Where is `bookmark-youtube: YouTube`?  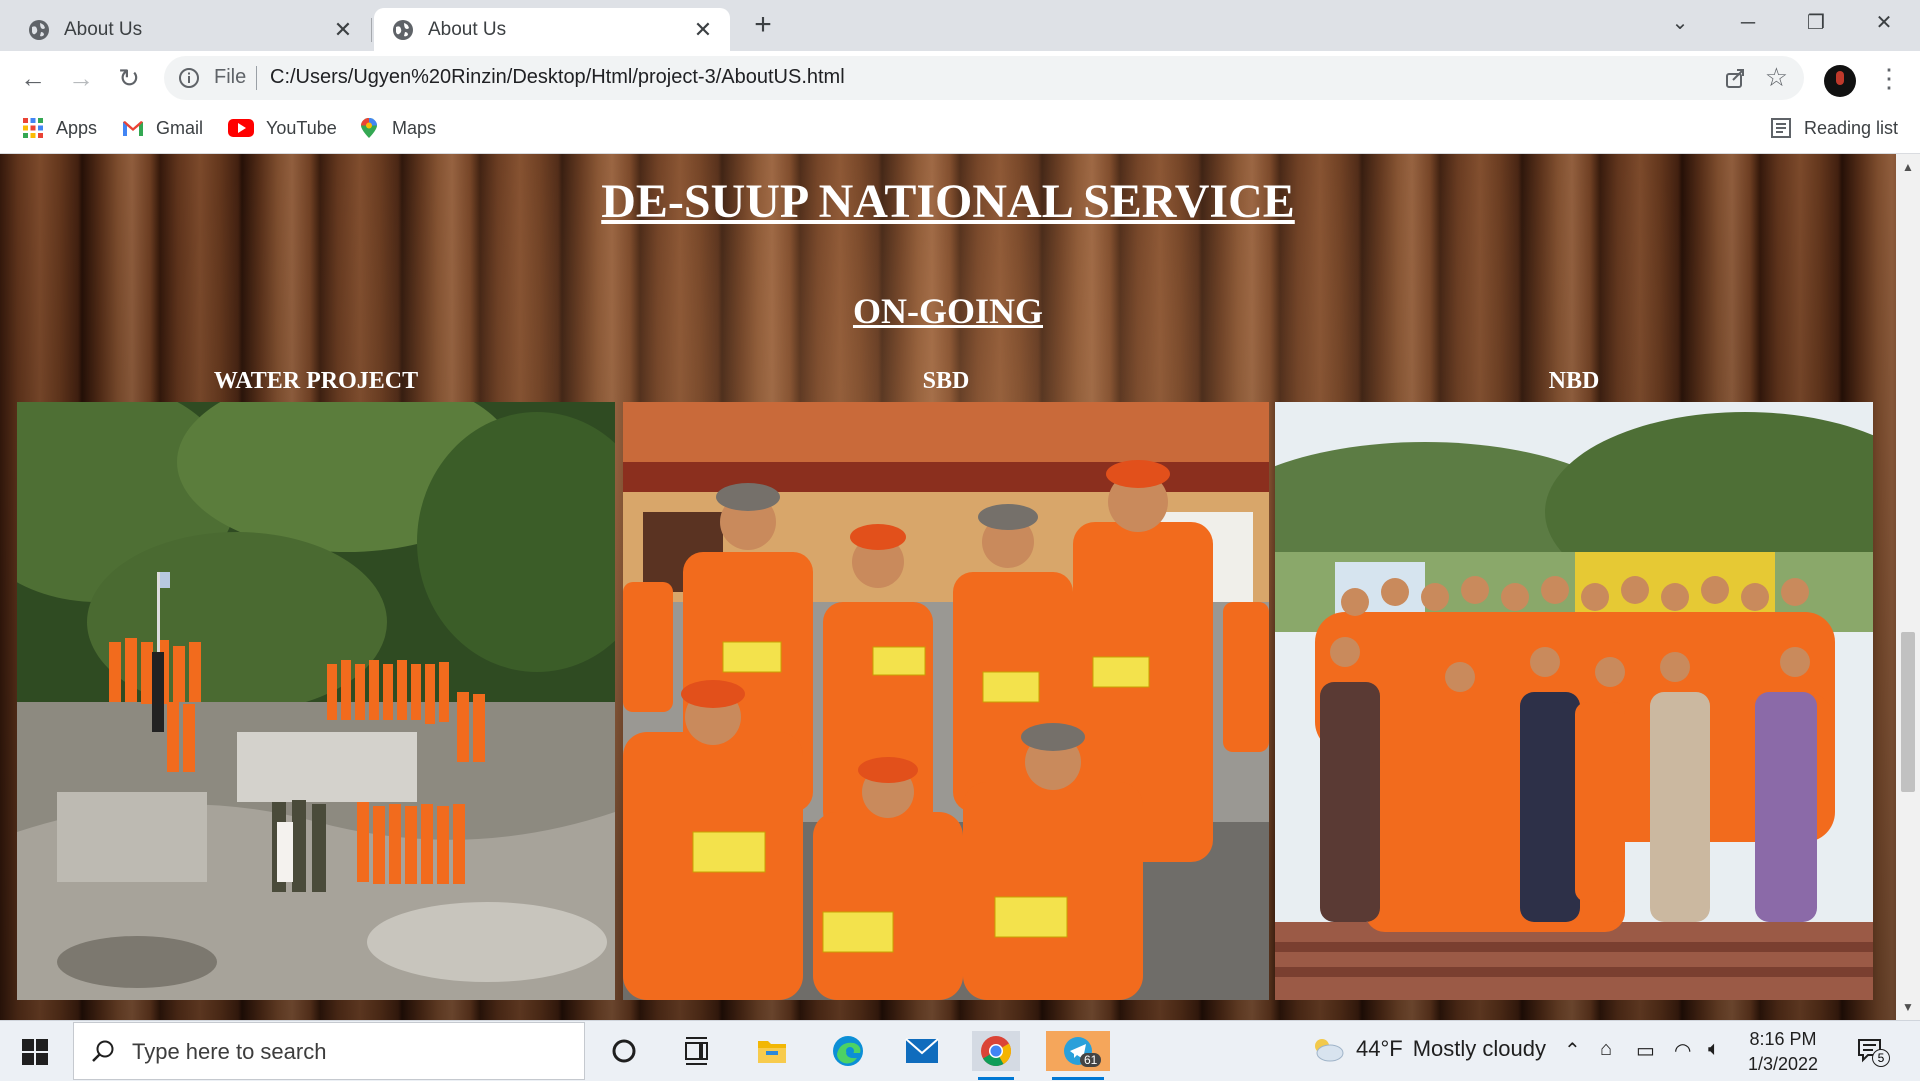
bookmark-youtube: YouTube is located at coordinates (282, 128).